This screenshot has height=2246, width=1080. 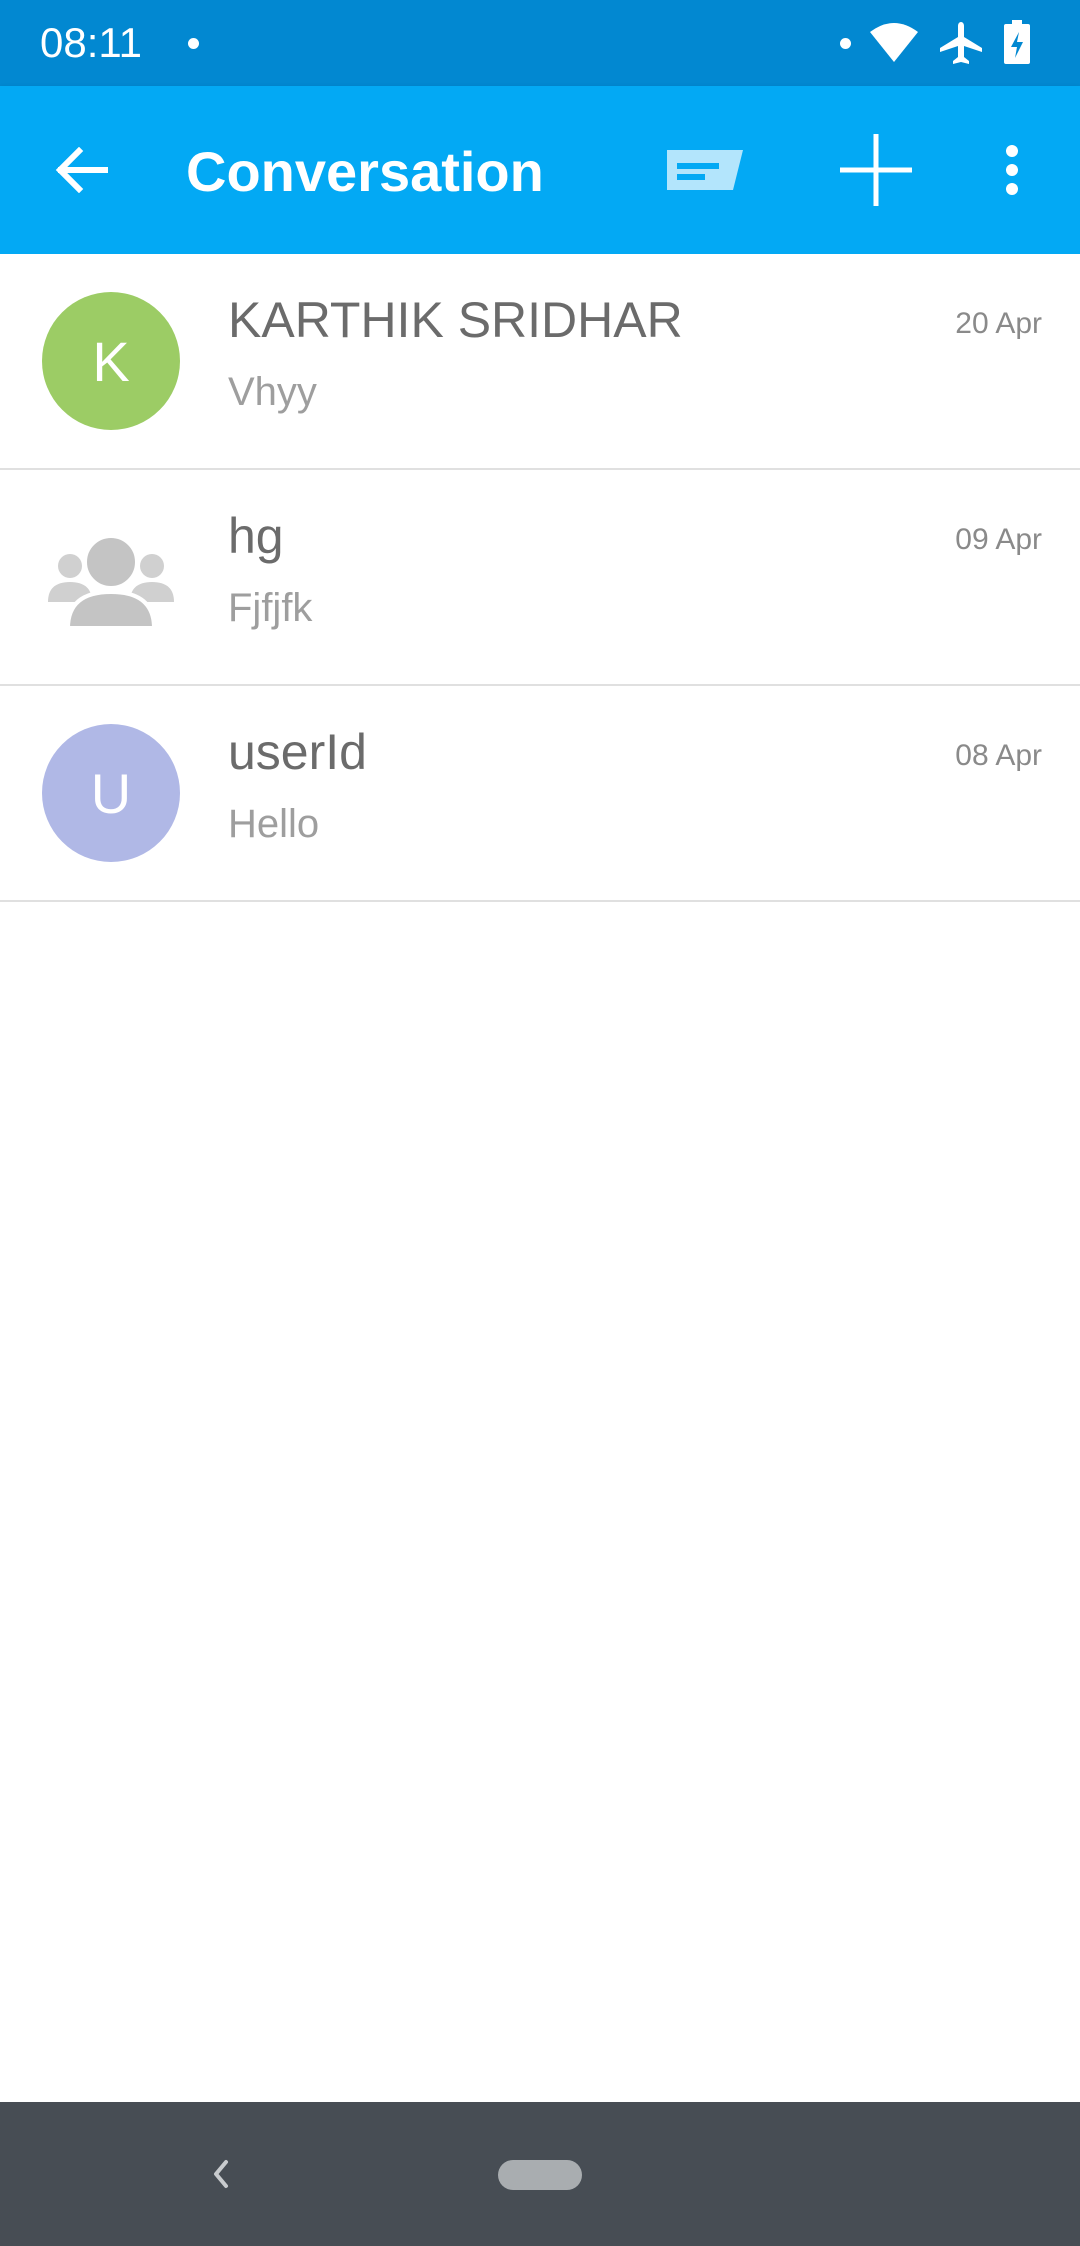 I want to click on app-bar: Conversation, so click(x=540, y=170).